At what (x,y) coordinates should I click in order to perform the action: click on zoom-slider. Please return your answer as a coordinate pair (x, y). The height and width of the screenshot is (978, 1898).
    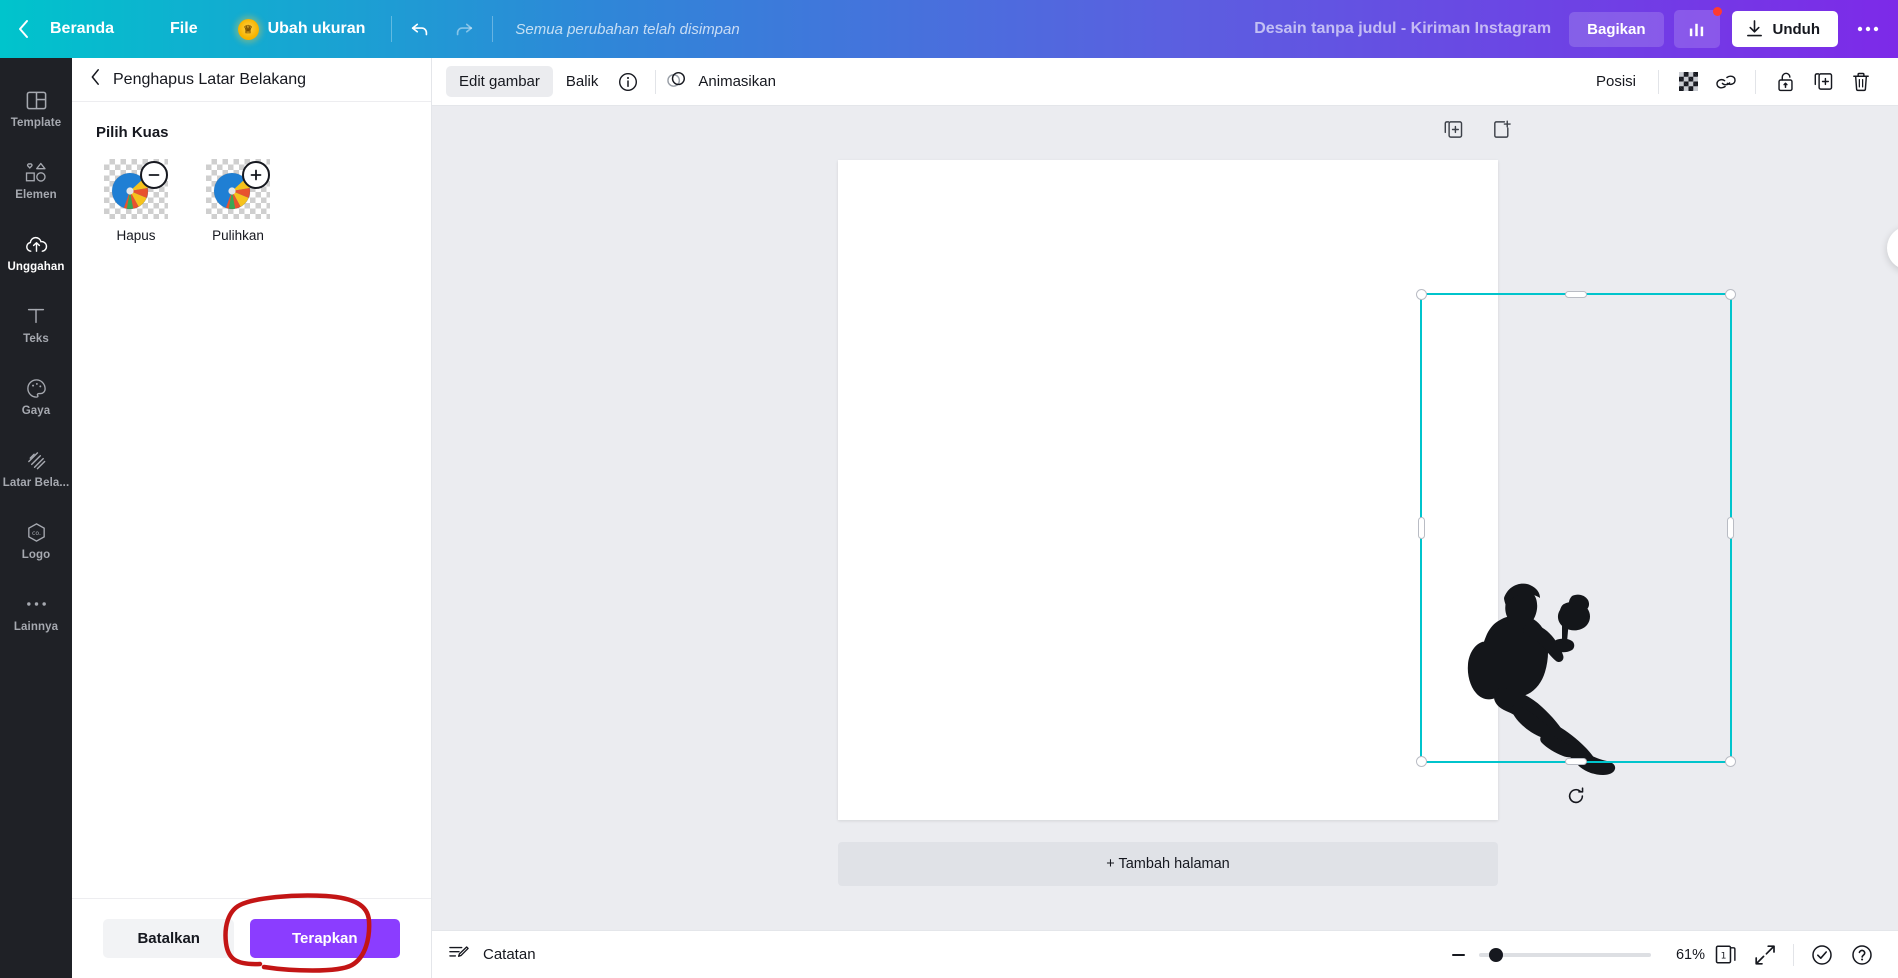
    Looking at the image, I should click on (1565, 954).